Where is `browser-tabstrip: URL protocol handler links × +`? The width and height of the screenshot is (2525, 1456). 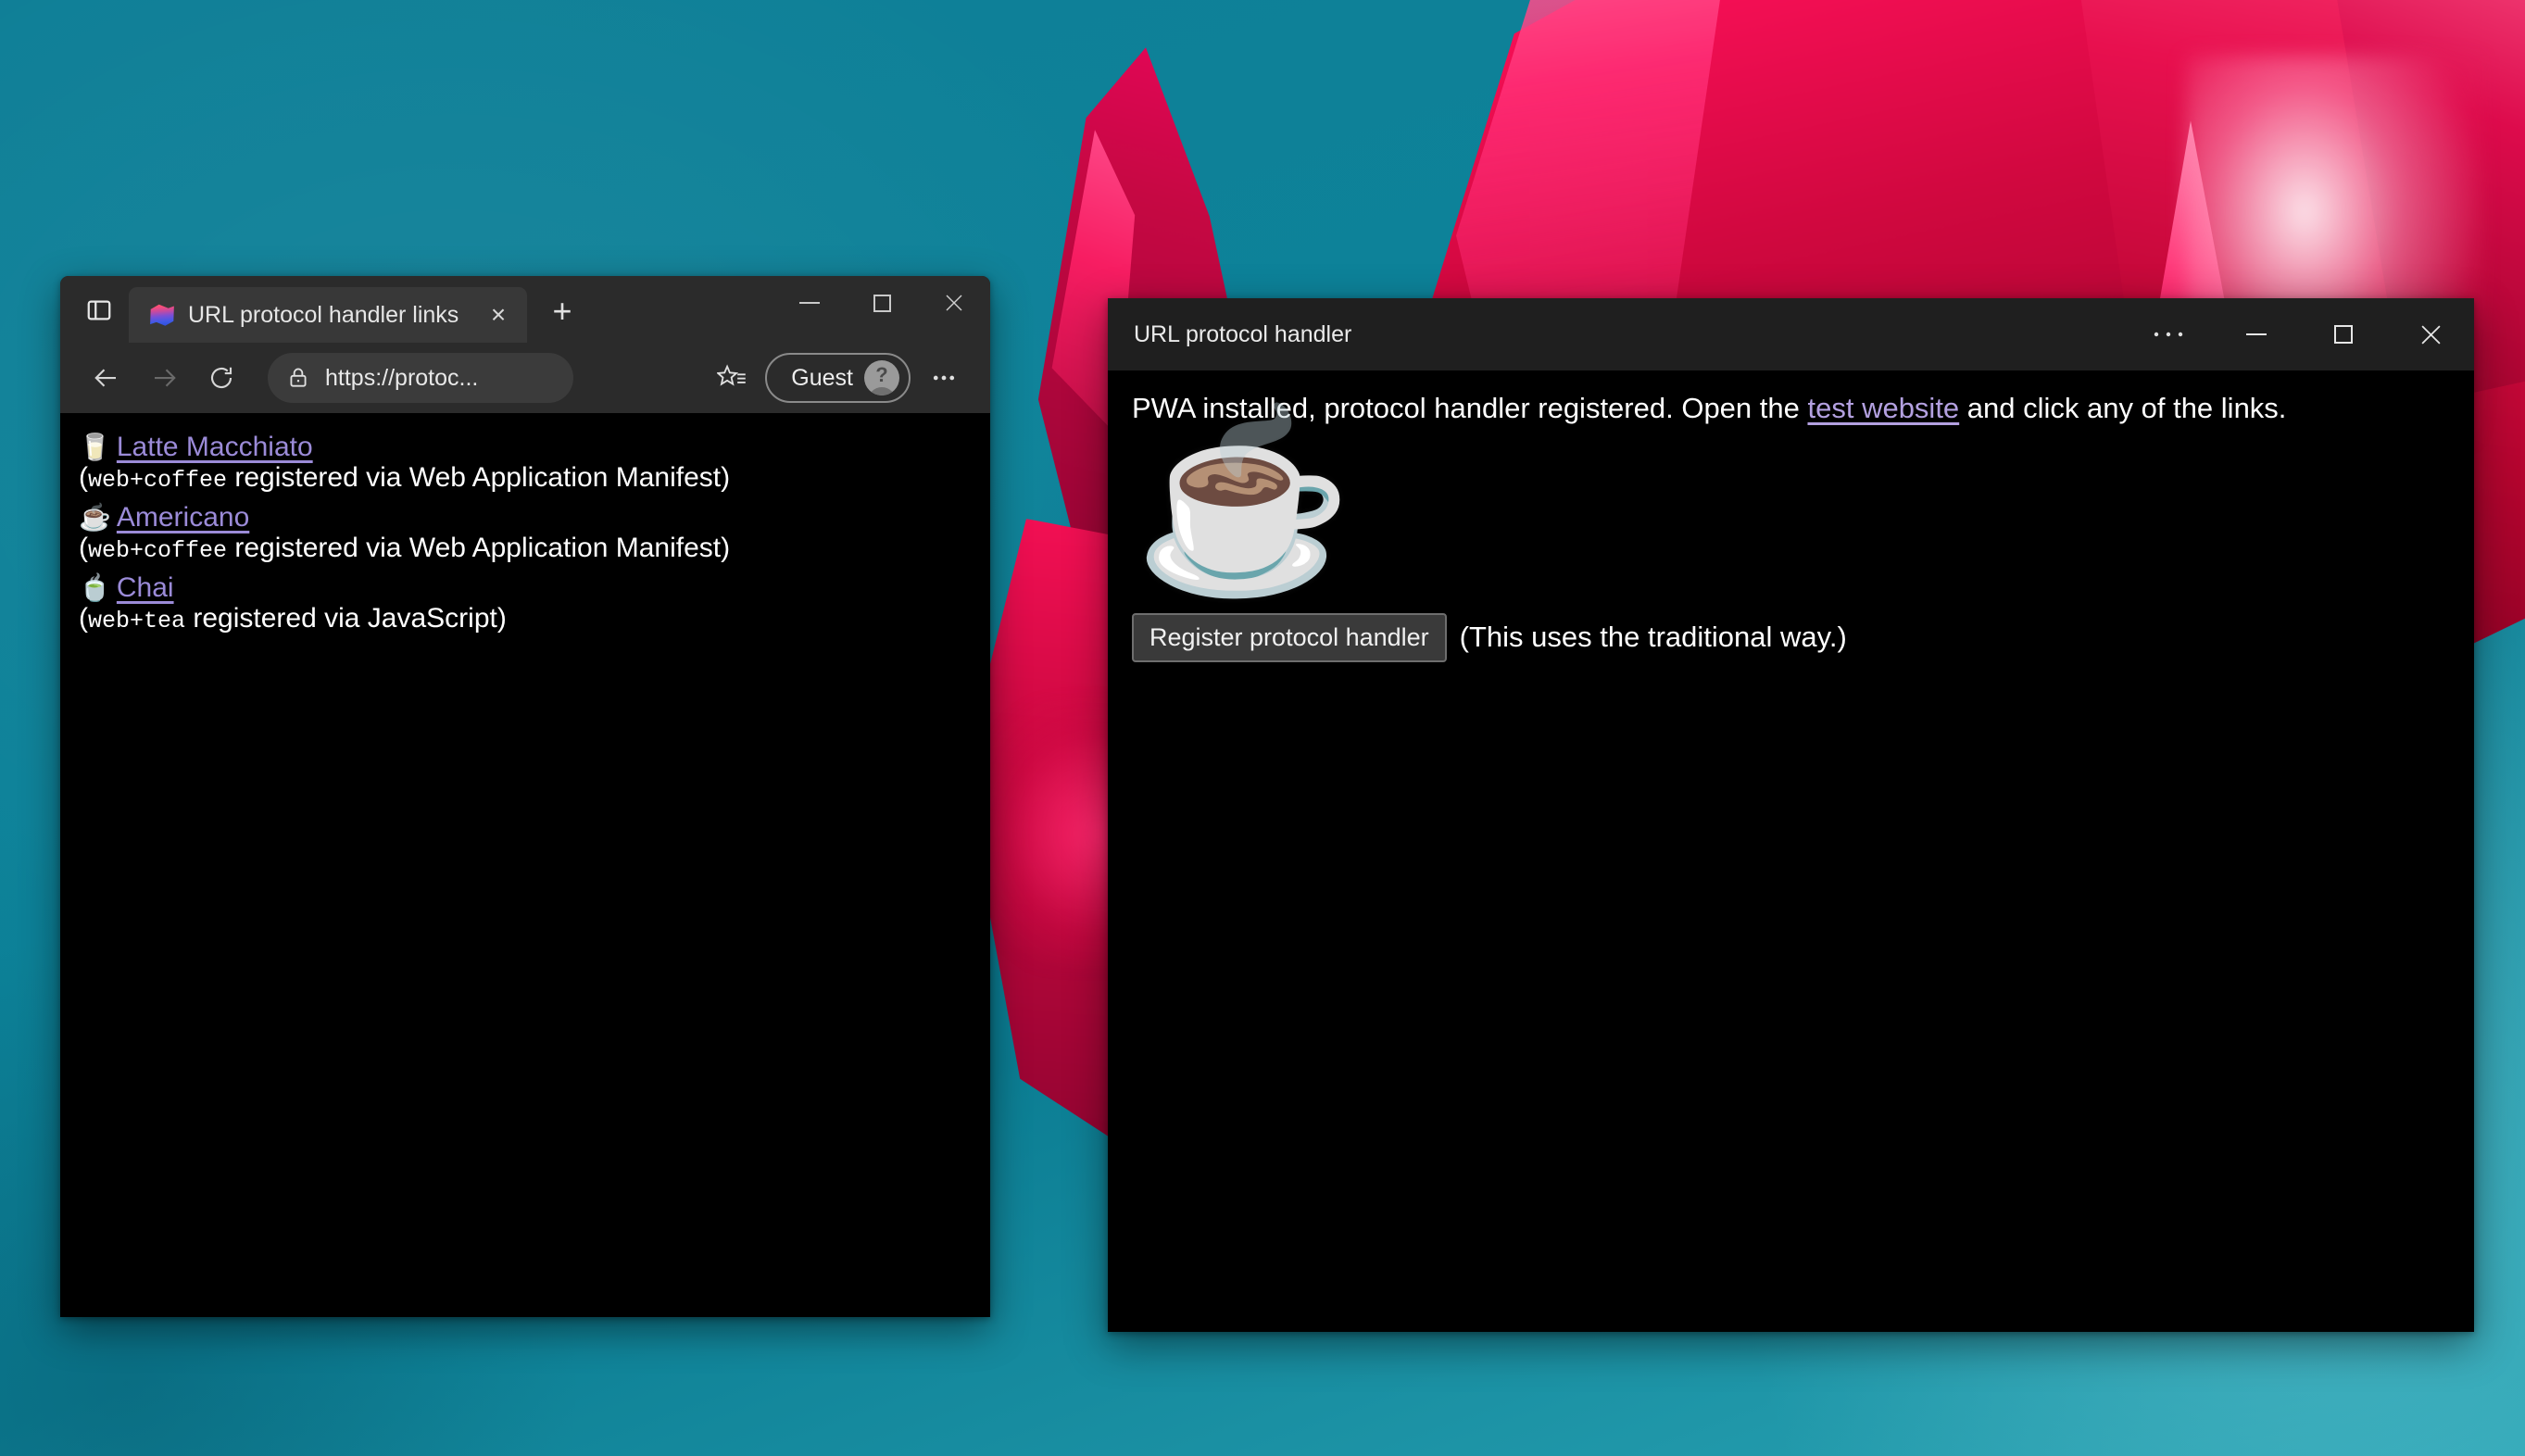
browser-tabstrip: URL protocol handler links × + is located at coordinates (525, 309).